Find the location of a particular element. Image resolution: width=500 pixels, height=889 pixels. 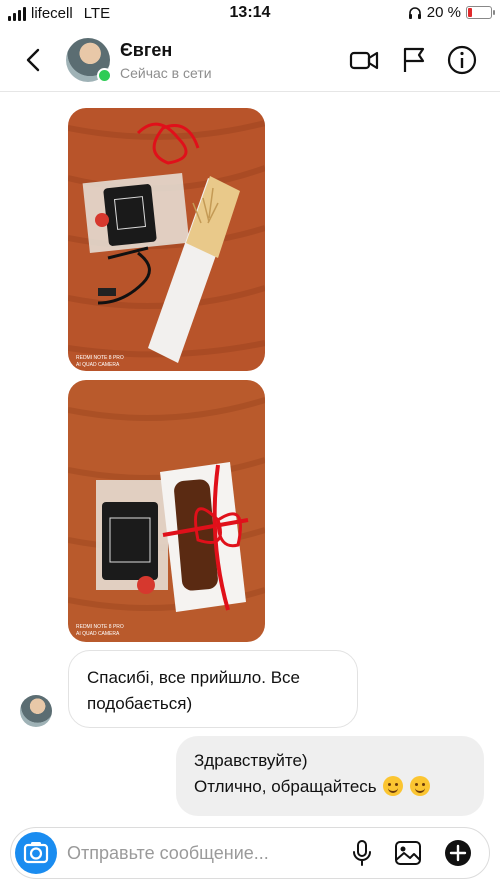

product-photo-1: REDMI NOTE 8 PRO AI QUAD CAMERA is located at coordinates (166, 239).